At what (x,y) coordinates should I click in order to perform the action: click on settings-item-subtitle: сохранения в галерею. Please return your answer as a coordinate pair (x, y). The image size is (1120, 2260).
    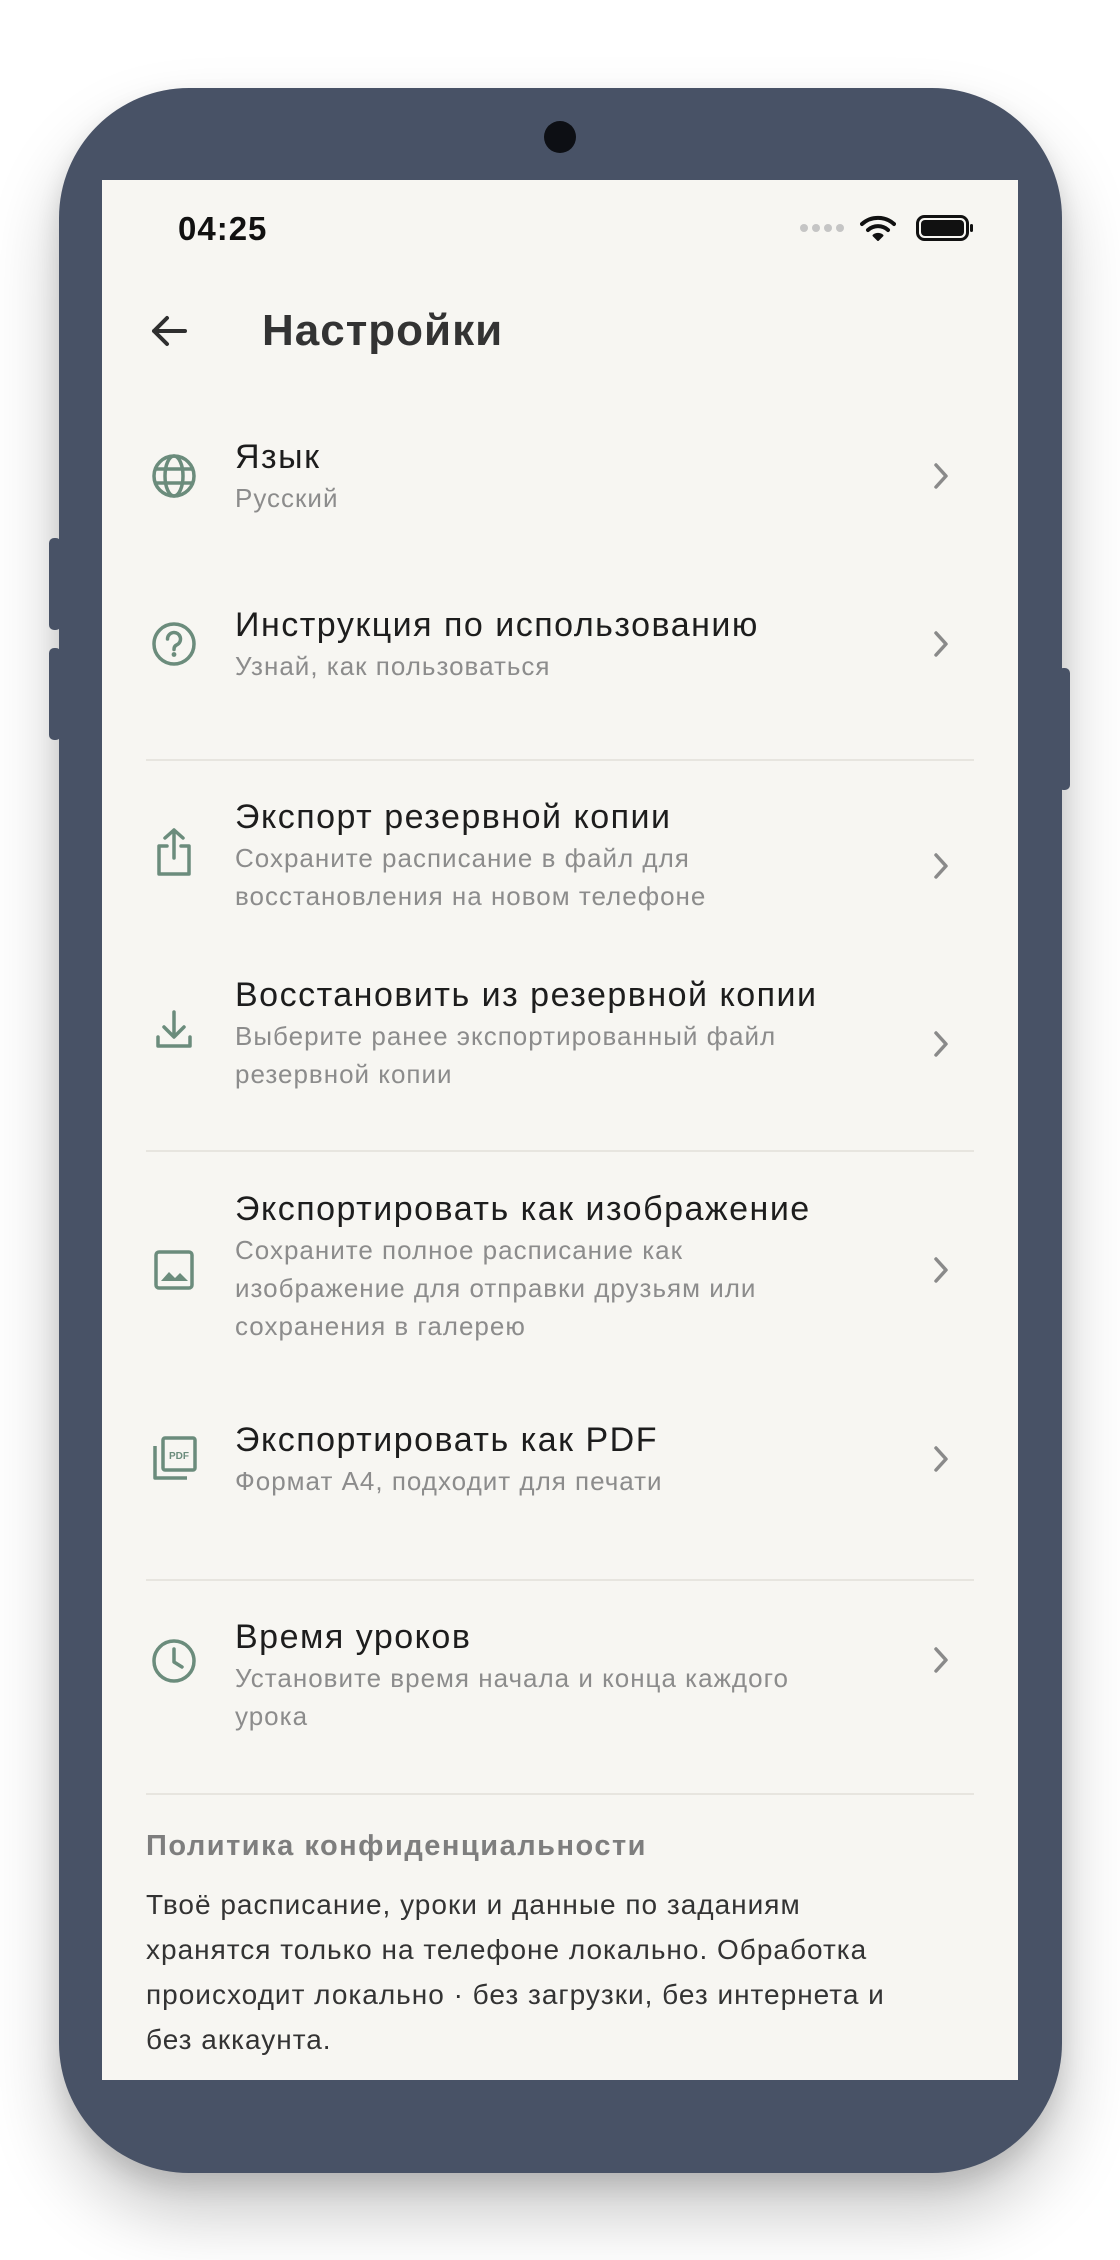
    Looking at the image, I should click on (380, 1326).